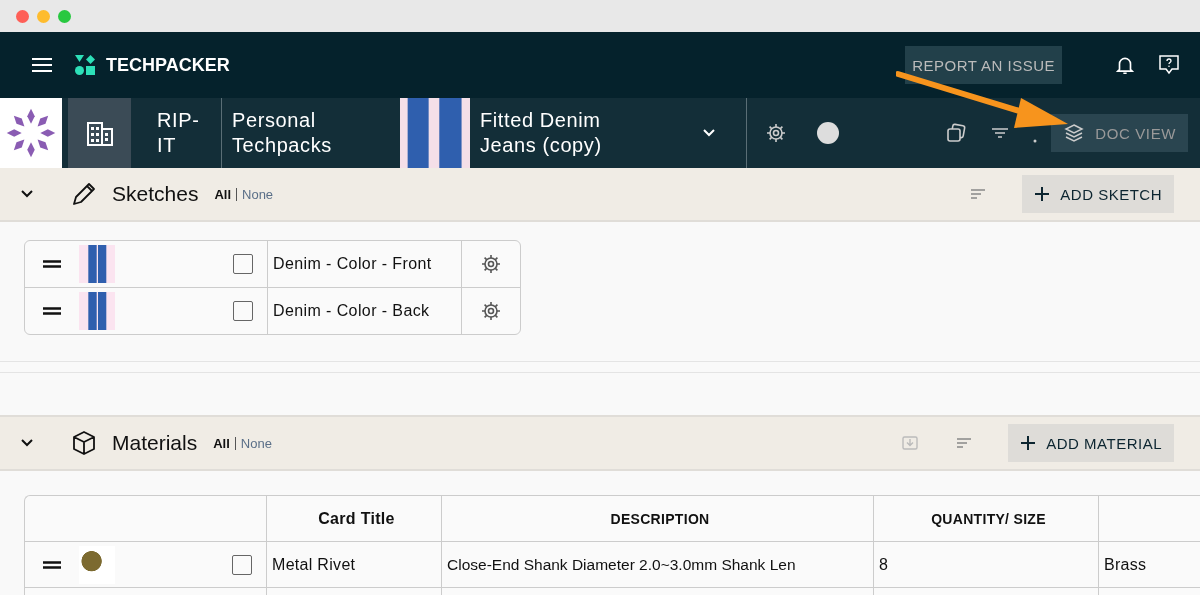  What do you see at coordinates (364, 264) in the screenshot?
I see `sketch-name: Denim - Color - Front` at bounding box center [364, 264].